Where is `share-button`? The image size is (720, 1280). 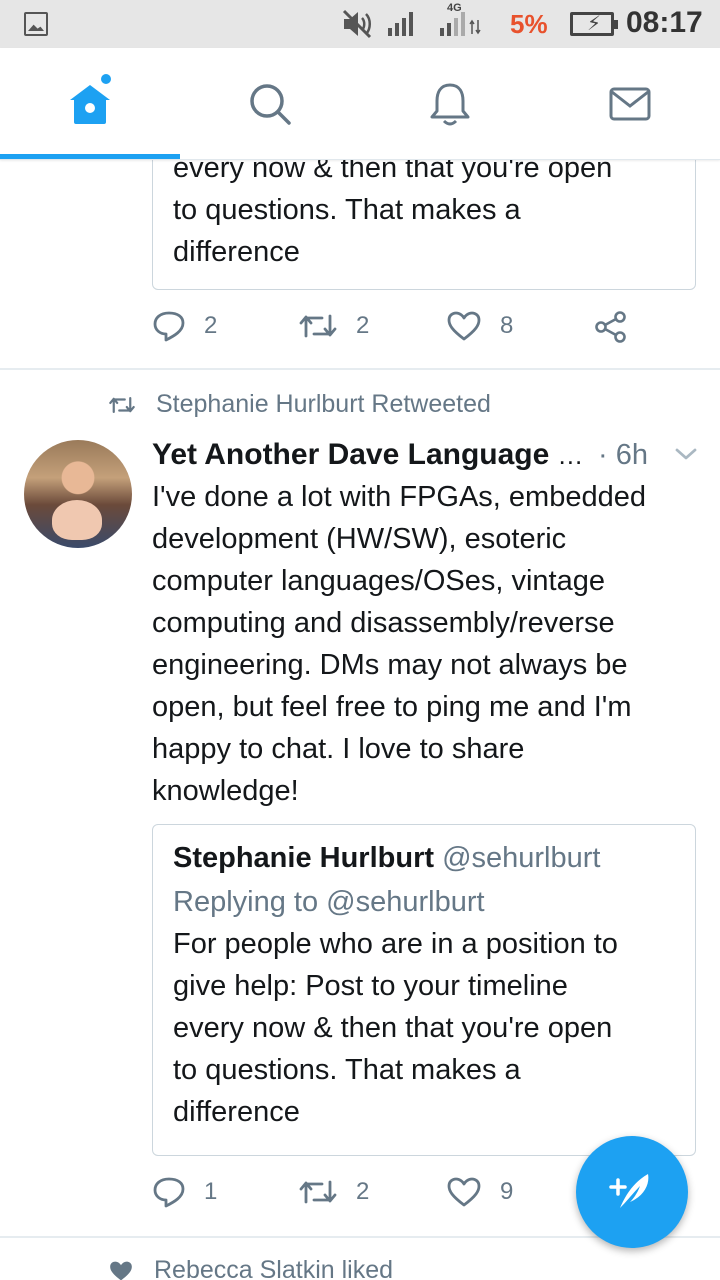 share-button is located at coordinates (611, 327).